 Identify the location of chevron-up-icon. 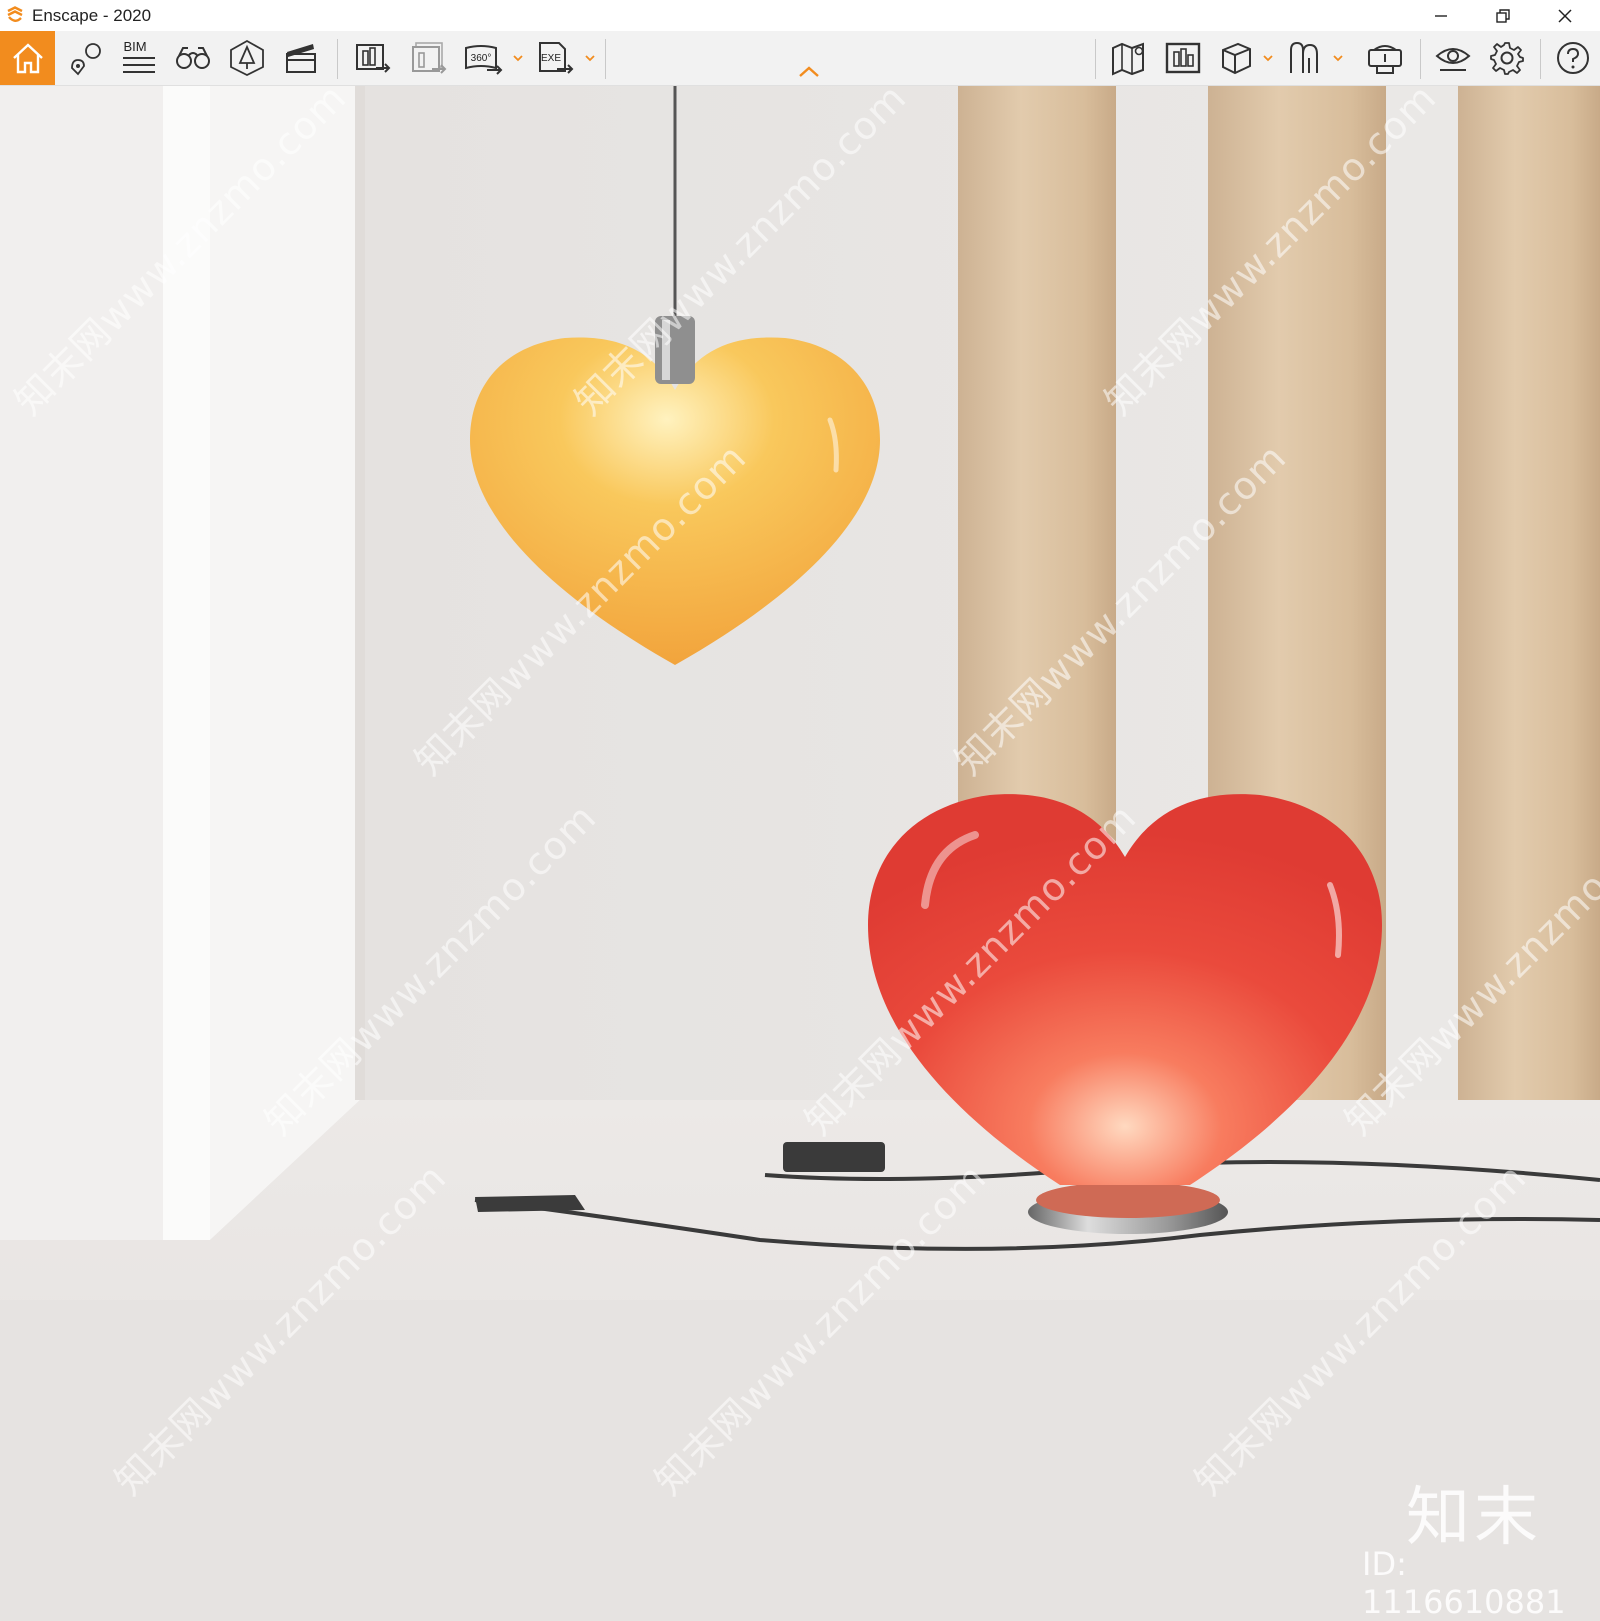
(809, 71).